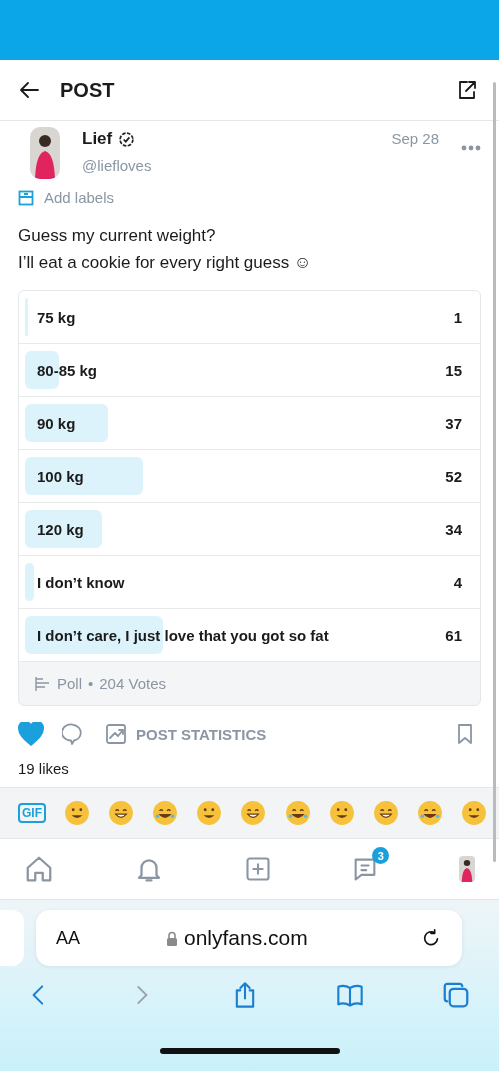  Describe the element at coordinates (453, 370) in the screenshot. I see `vote-count: 15` at that location.